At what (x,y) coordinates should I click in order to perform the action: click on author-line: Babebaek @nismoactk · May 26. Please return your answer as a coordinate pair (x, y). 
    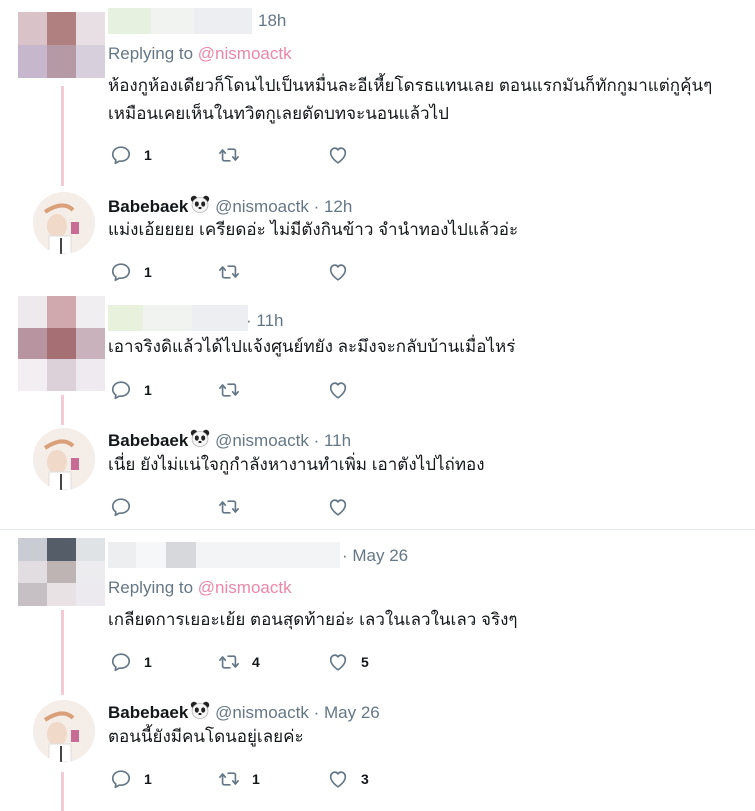
    Looking at the image, I should click on (244, 711).